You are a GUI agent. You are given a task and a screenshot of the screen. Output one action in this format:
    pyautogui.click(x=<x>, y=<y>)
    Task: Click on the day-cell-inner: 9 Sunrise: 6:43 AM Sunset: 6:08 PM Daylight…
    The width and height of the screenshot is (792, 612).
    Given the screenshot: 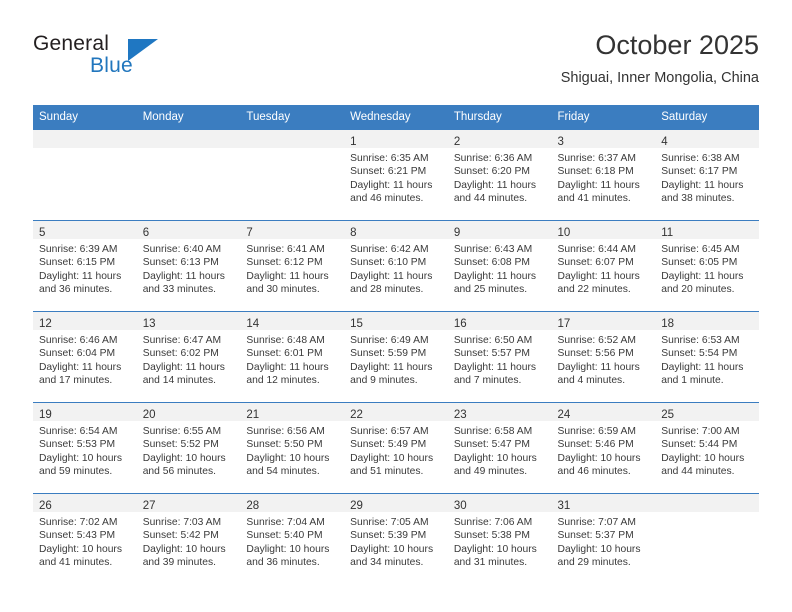 What is the action you would take?
    pyautogui.click(x=499, y=266)
    